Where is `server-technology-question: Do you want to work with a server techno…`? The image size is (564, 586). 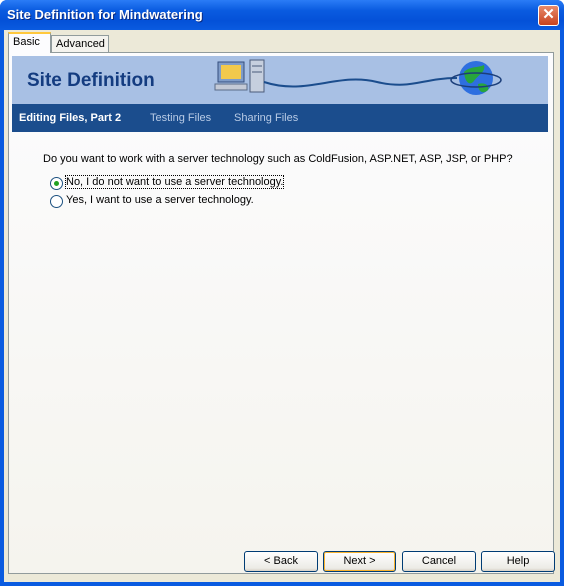
server-technology-question: Do you want to work with a server techno… is located at coordinates (278, 159).